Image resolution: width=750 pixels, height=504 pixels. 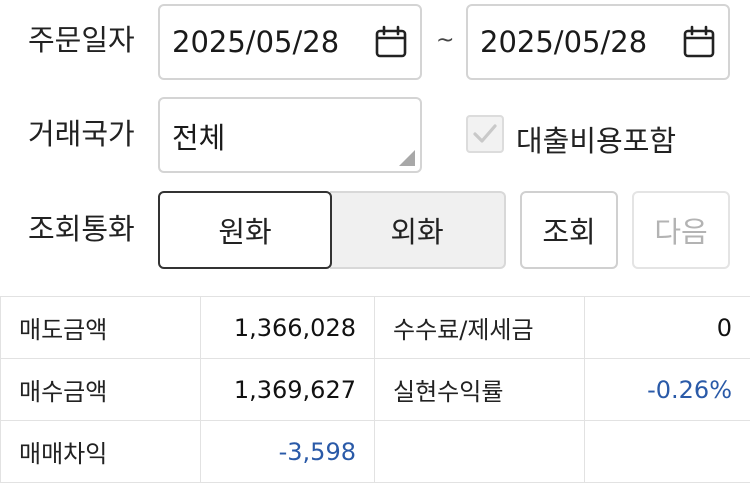 I want to click on realized-return-value: -0.26%, so click(x=667, y=389).